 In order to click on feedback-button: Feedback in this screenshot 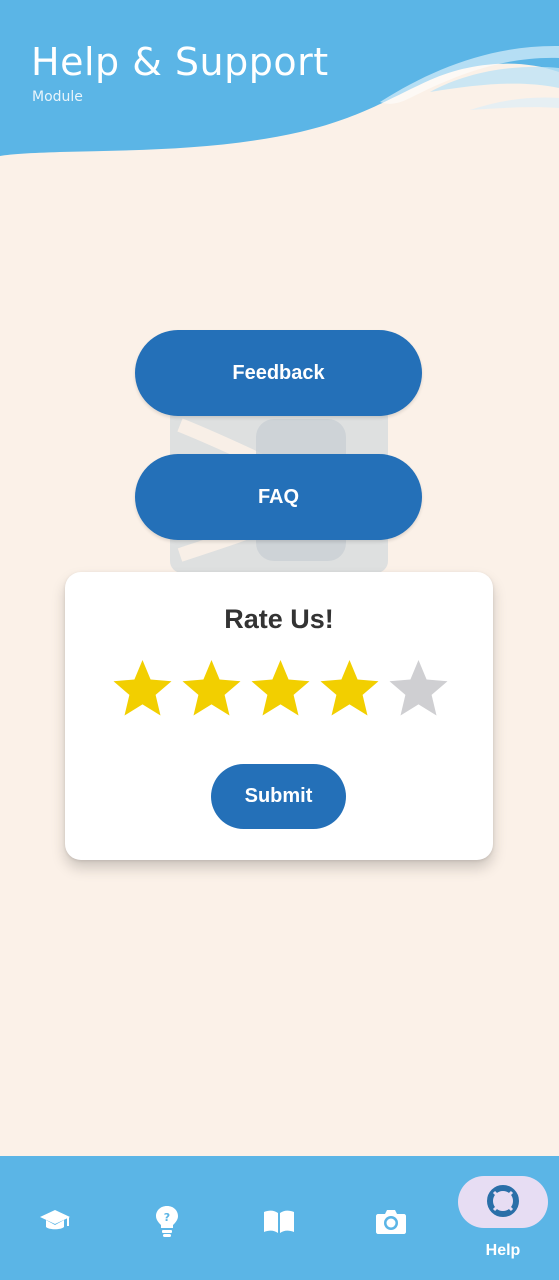, I will do `click(278, 373)`.